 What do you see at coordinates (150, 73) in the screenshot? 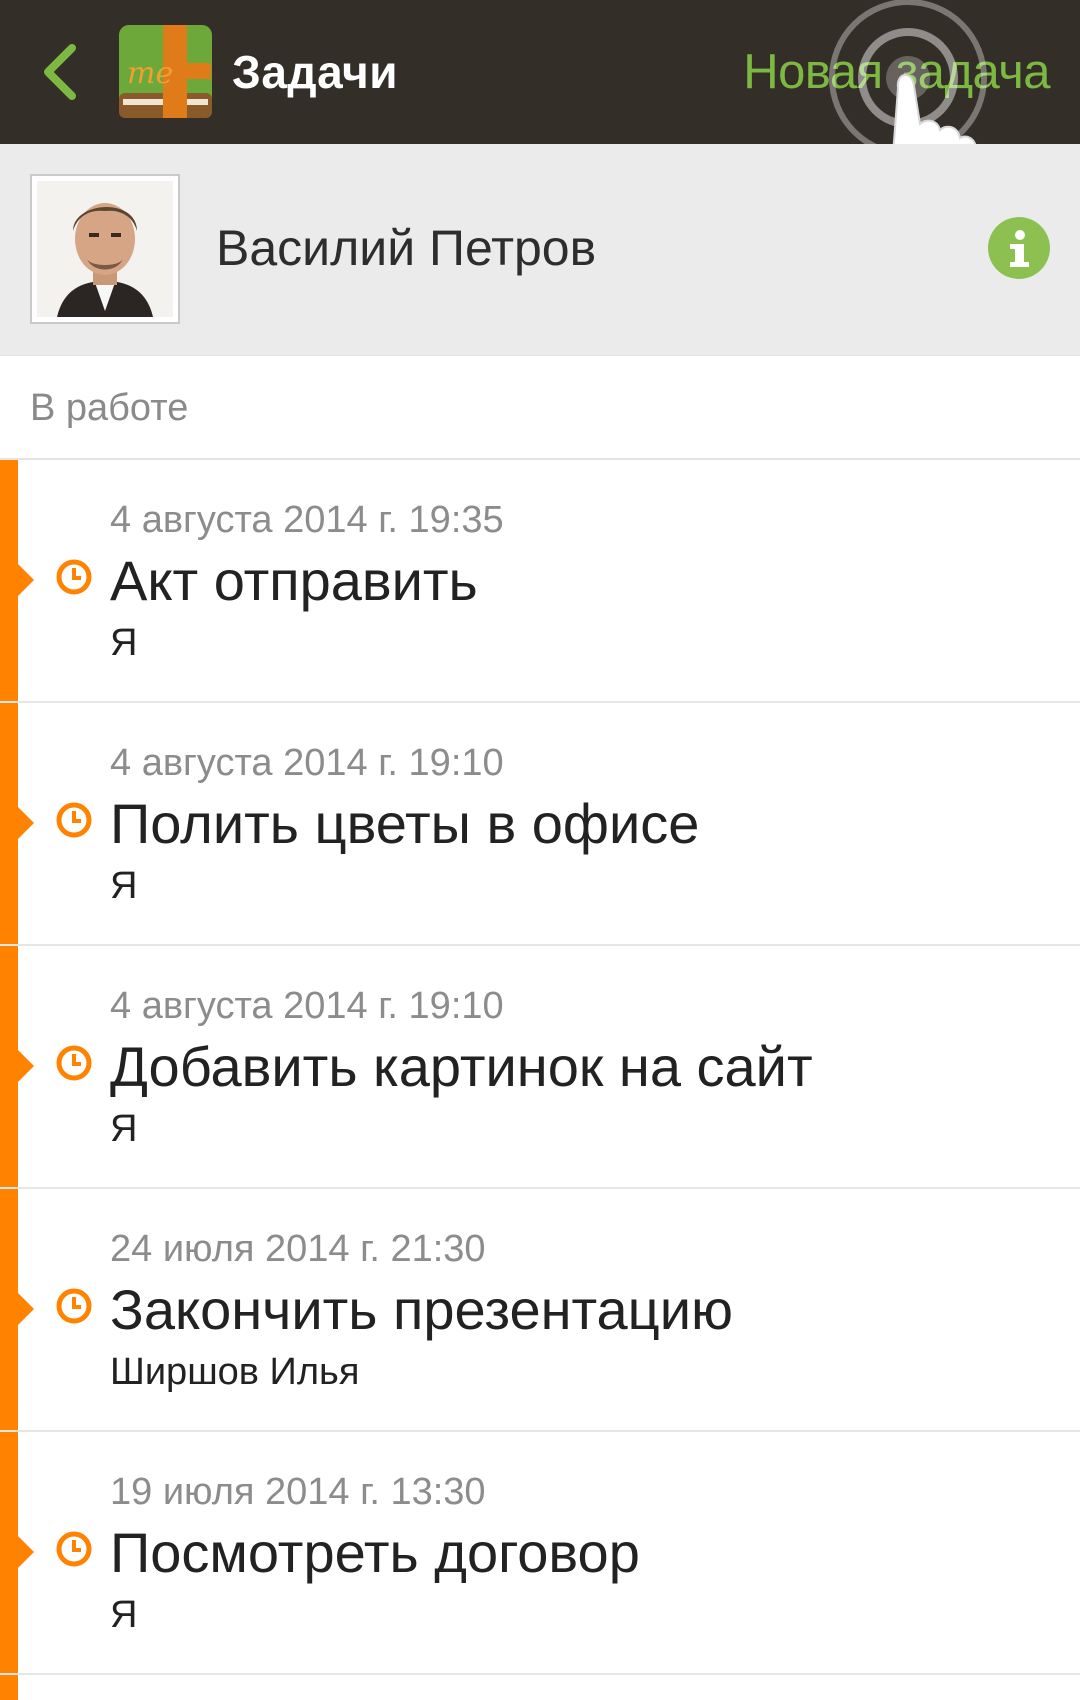
I see `svg-text: me` at bounding box center [150, 73].